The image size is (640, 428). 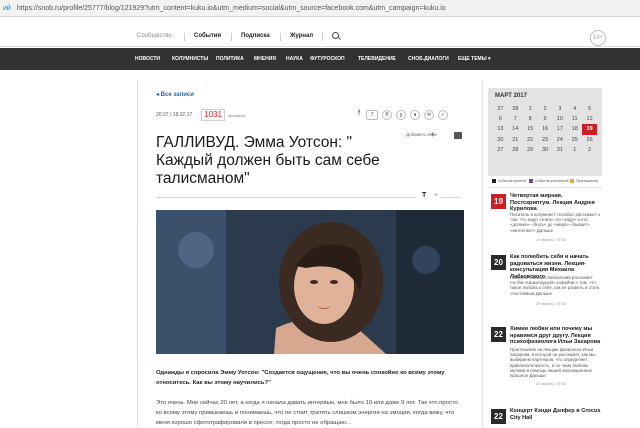 I want to click on event-day-badge: 22, so click(x=498, y=416).